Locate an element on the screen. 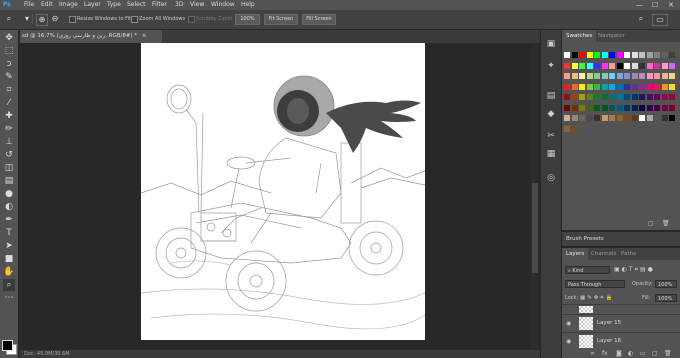 The image size is (680, 358). menu-filter: Filter is located at coordinates (159, 5).